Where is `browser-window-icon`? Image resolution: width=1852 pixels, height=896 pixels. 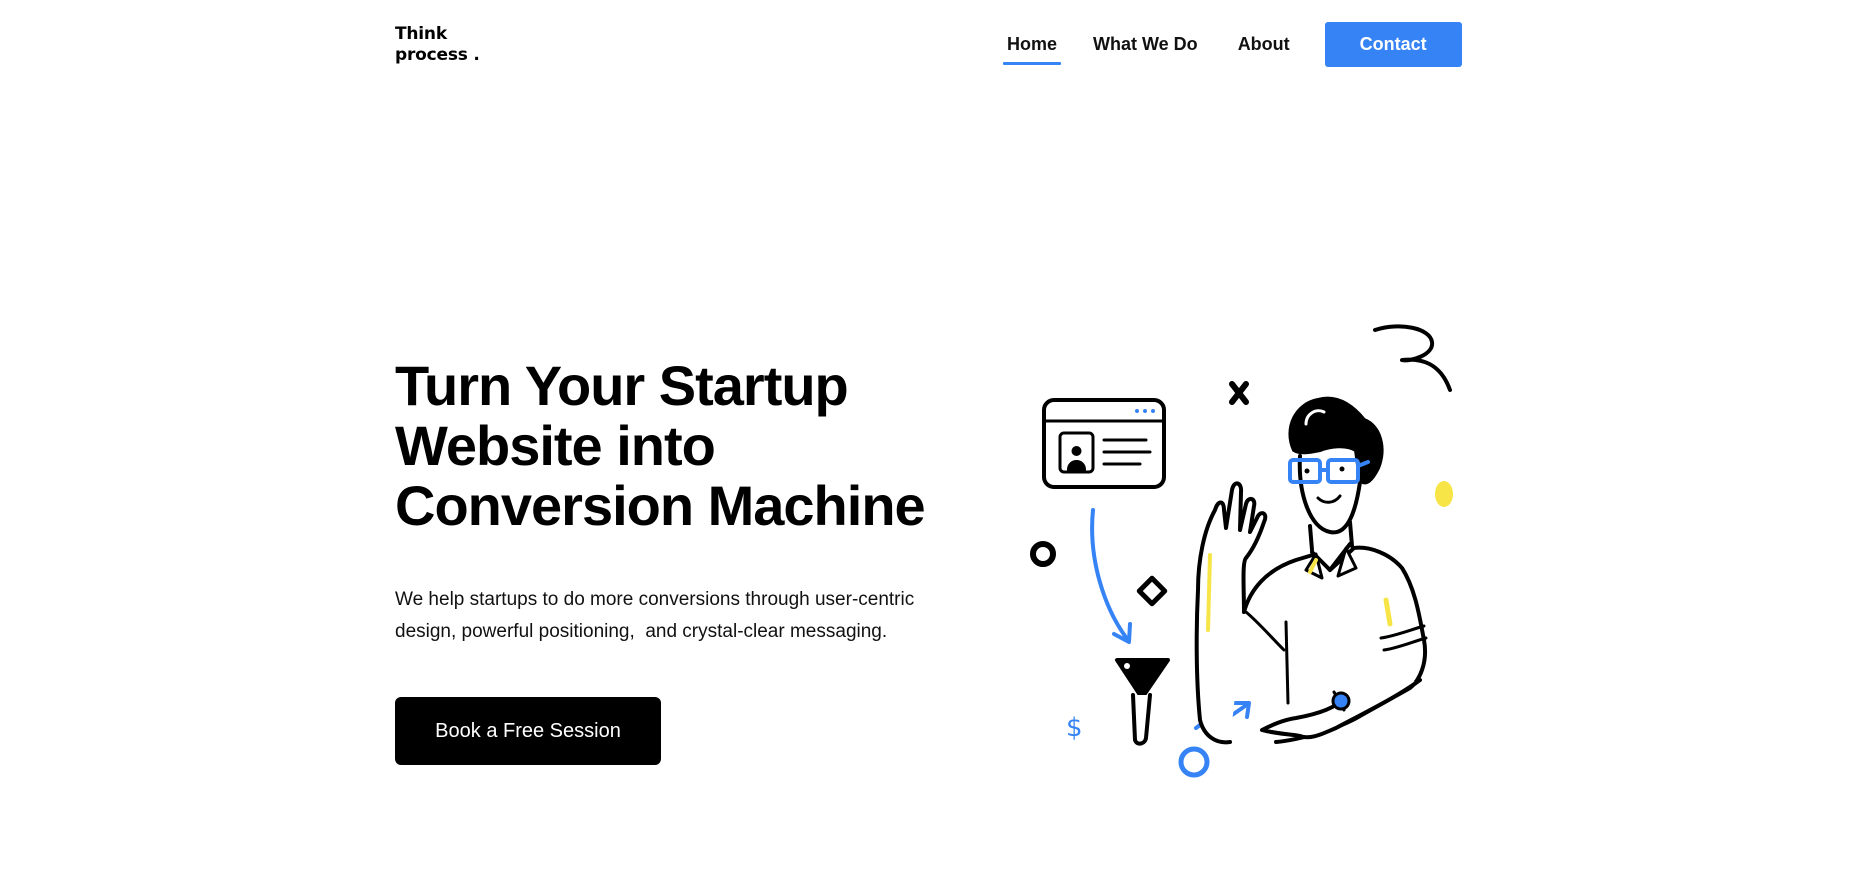 browser-window-icon is located at coordinates (1104, 443).